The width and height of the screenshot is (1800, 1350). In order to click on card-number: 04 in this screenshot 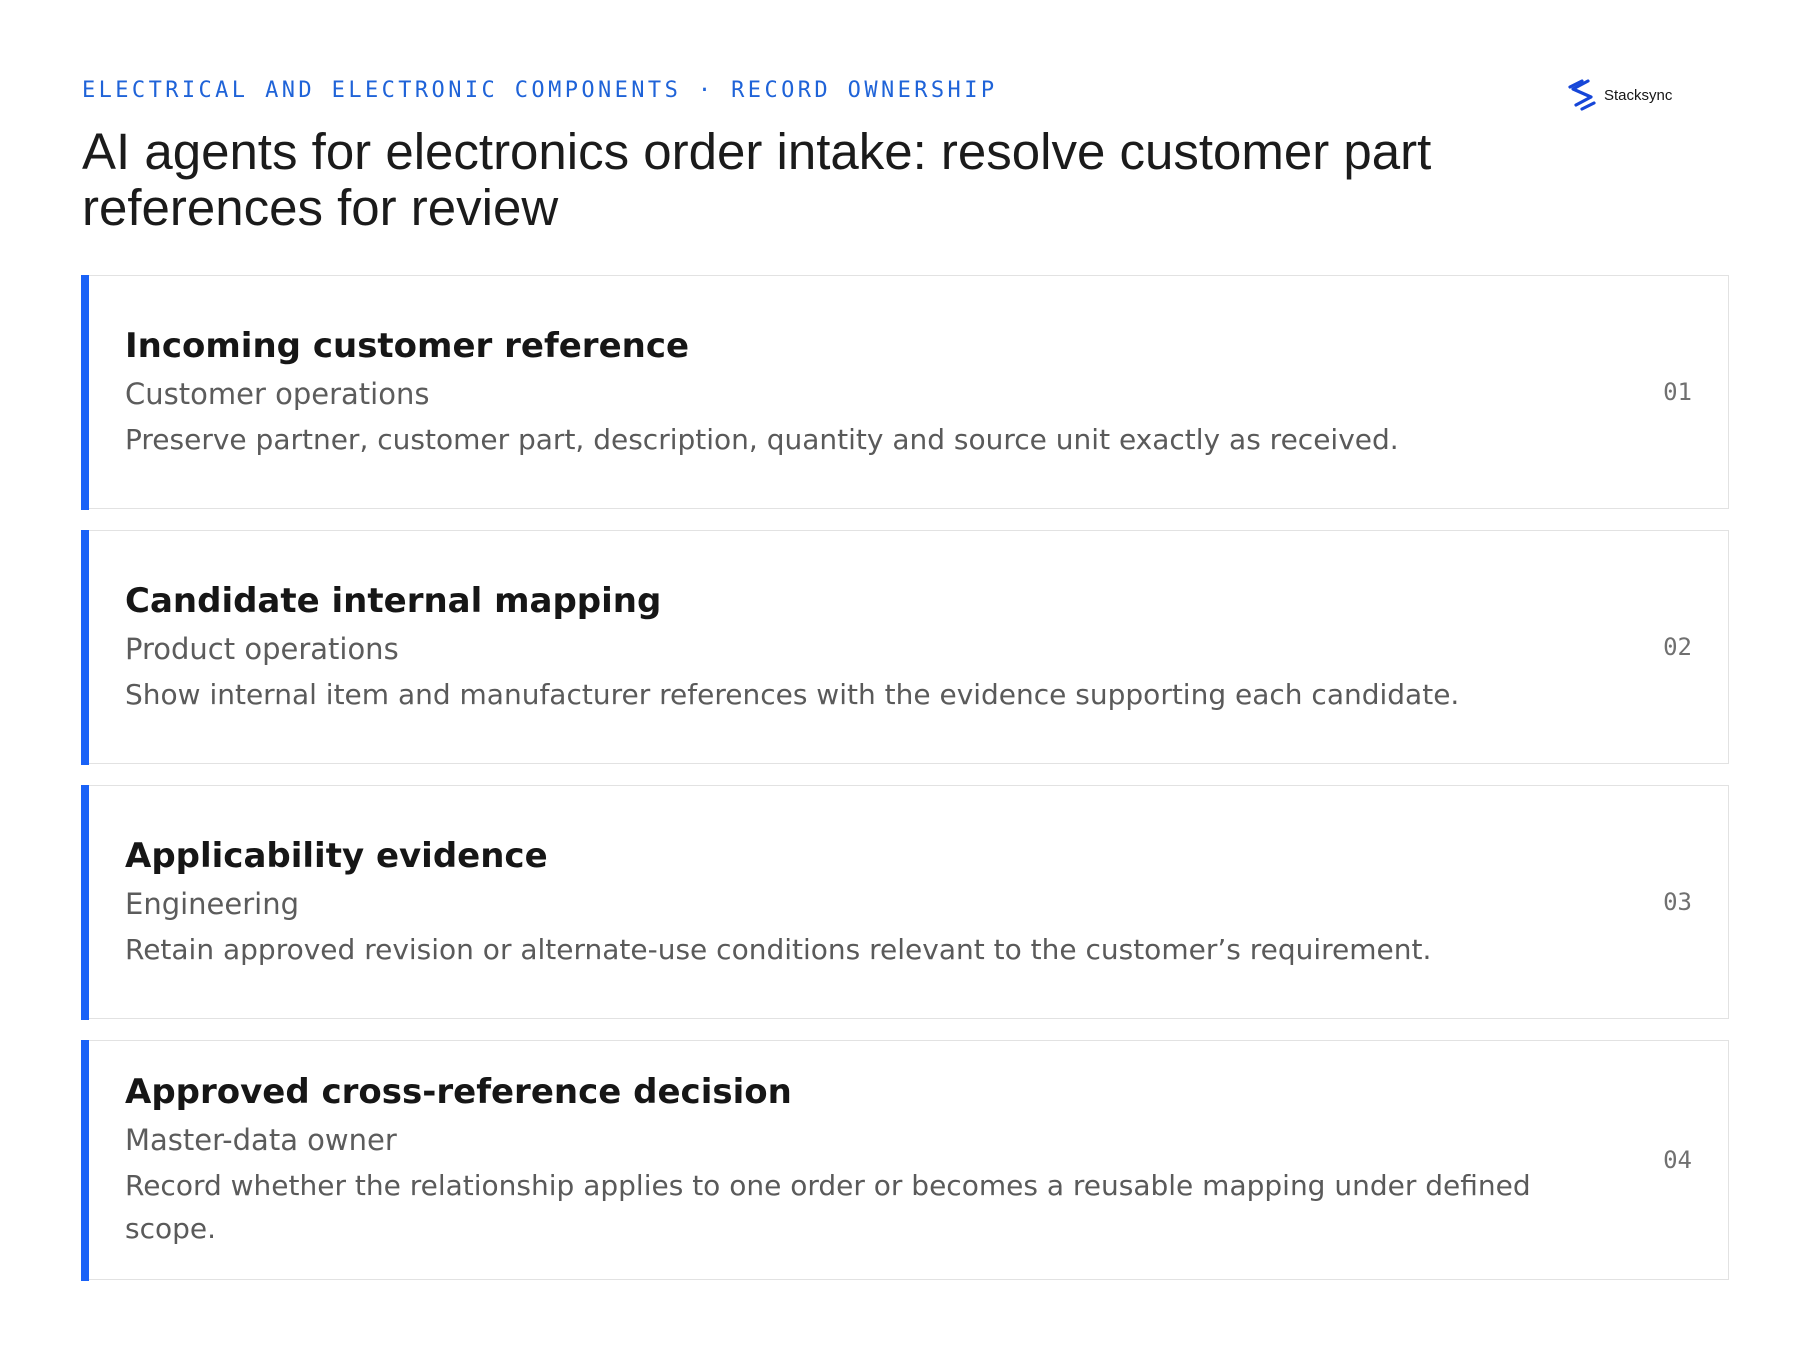, I will do `click(1677, 1160)`.